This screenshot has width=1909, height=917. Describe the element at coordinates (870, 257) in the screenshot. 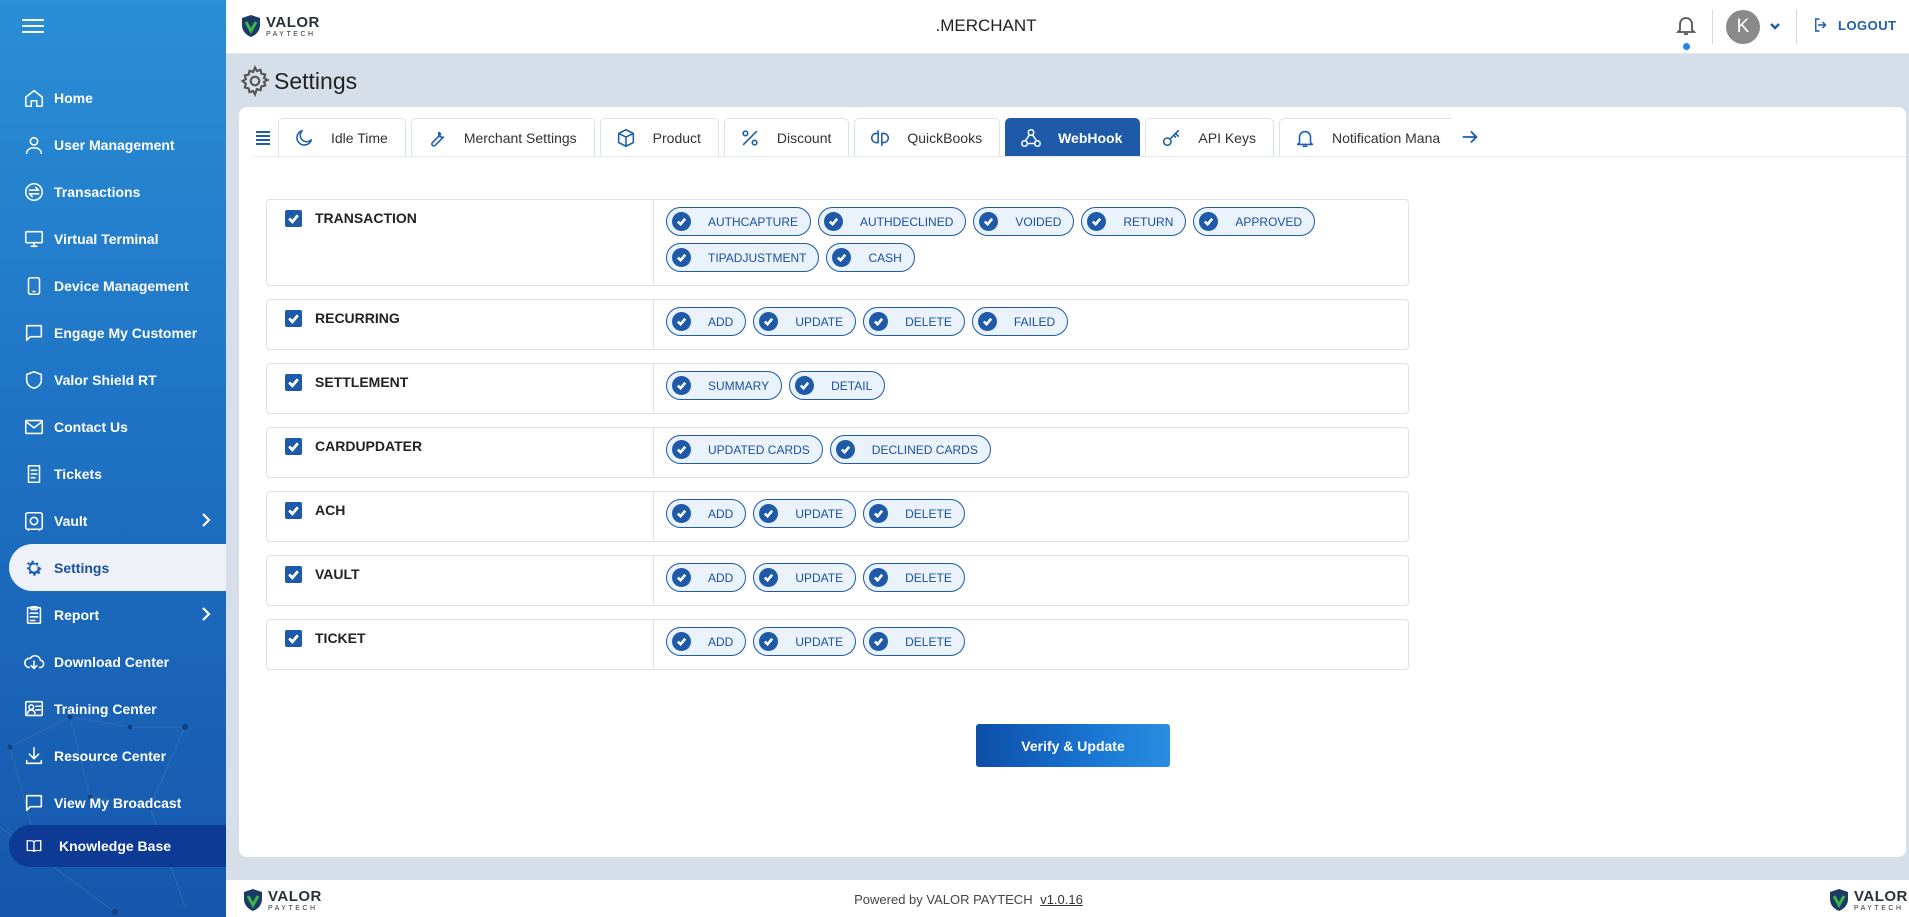

I see `event-chip: CASH` at that location.